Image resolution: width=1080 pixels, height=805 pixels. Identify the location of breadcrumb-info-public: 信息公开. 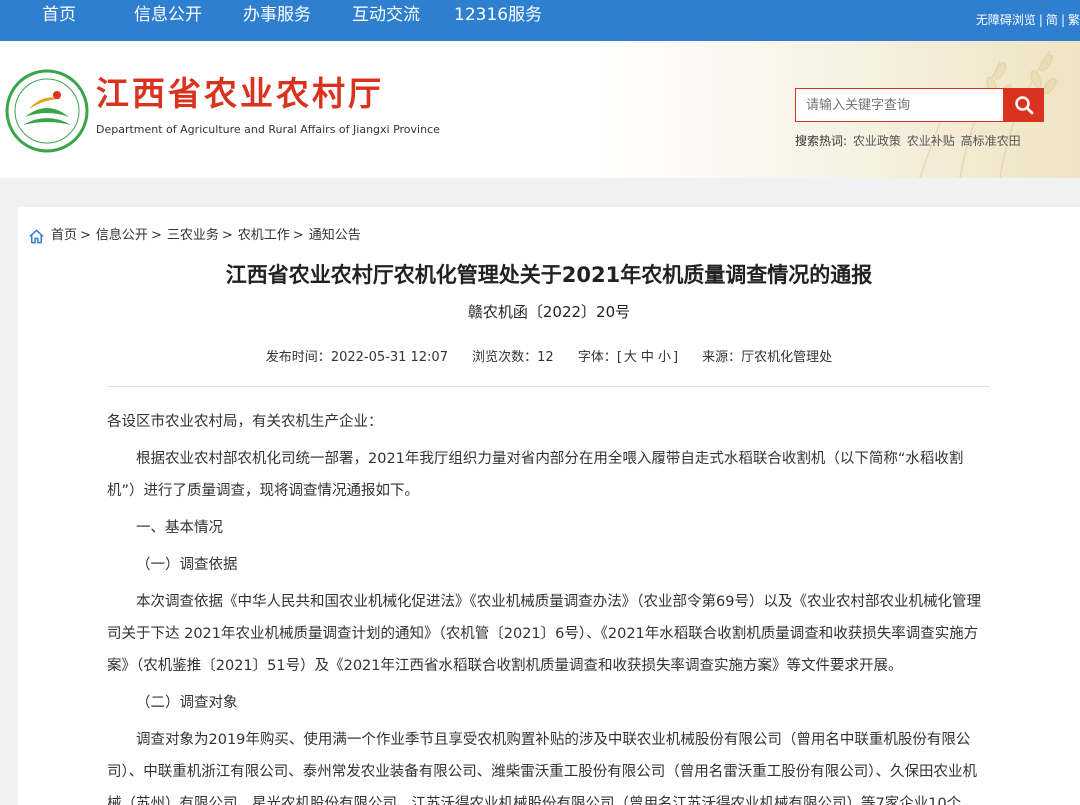
(122, 236).